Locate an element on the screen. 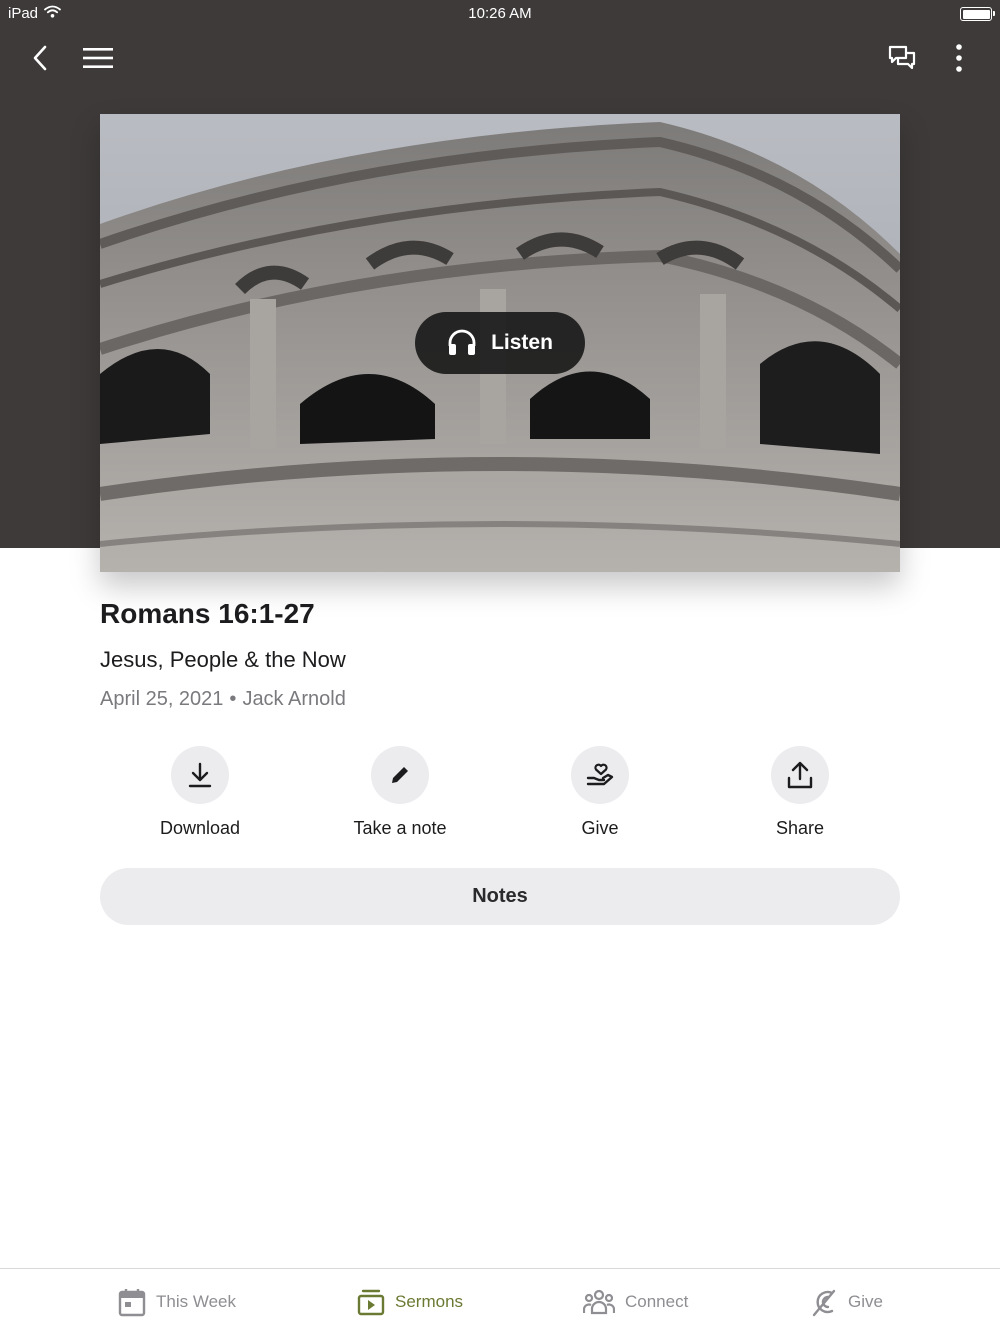 This screenshot has width=1000, height=1334. tab-give: Give is located at coordinates (846, 1301).